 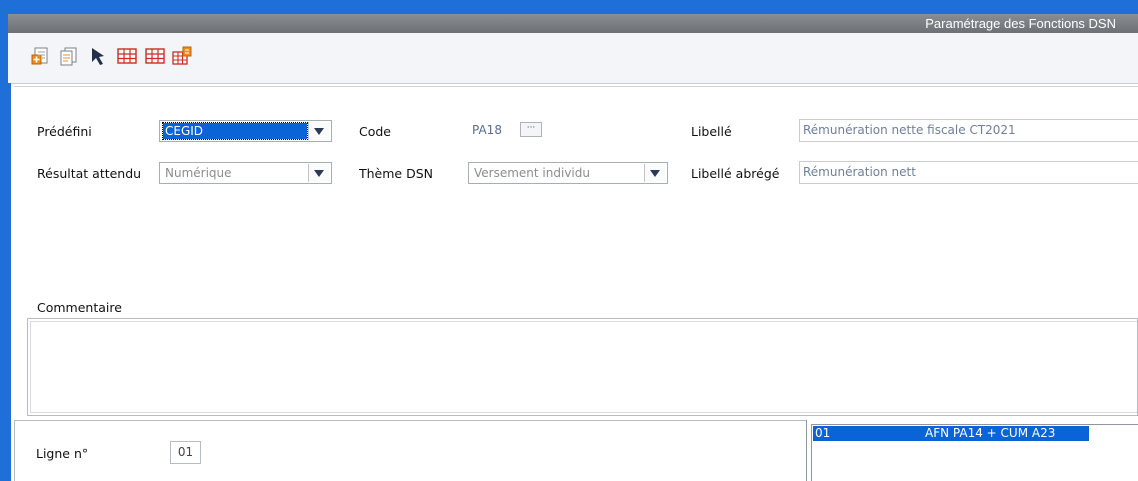 I want to click on libelle-abrege-field: Rémunération nett, so click(x=968, y=172).